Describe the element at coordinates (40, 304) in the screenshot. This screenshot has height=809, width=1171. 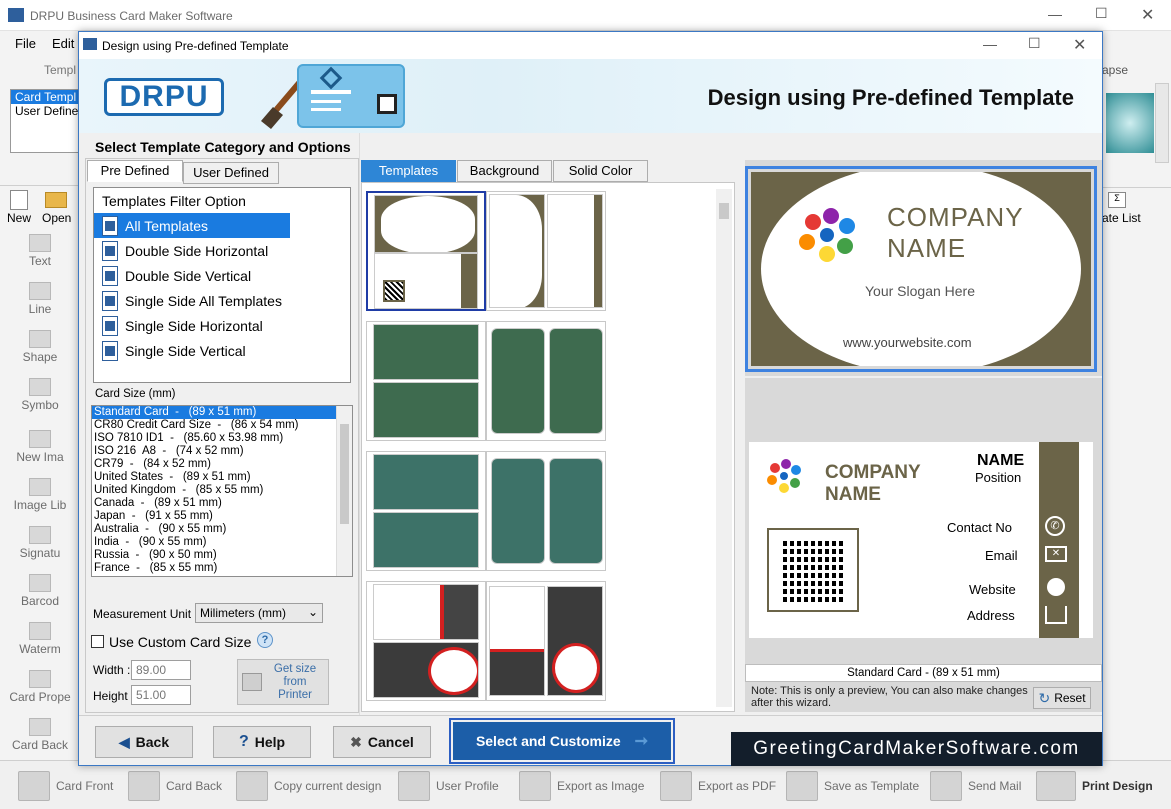
I see `tool-line: Line` at that location.